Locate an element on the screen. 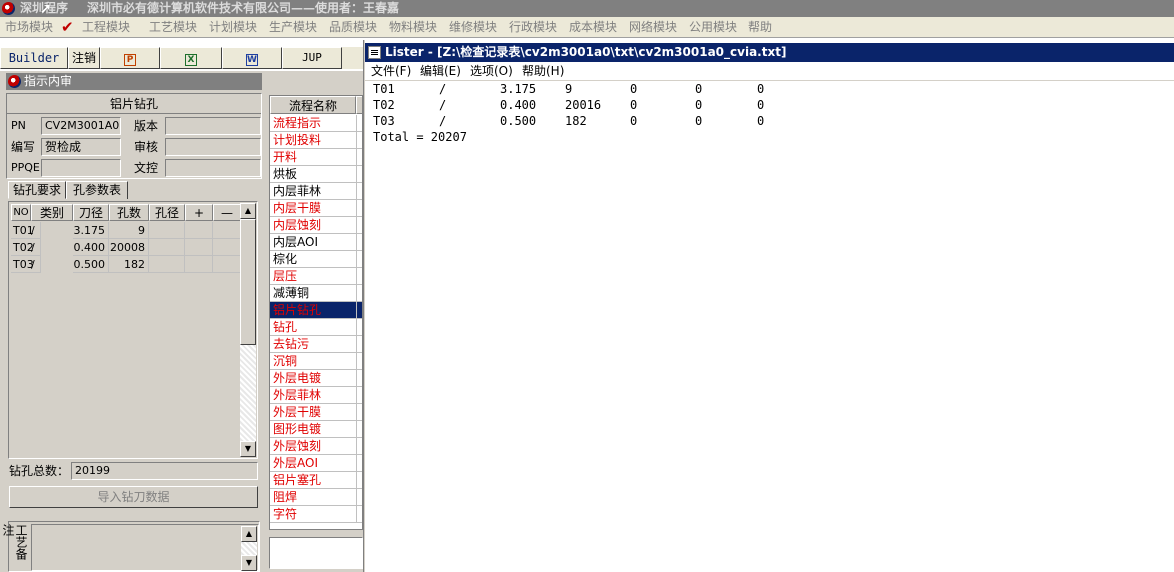  author-field: 贺检成 is located at coordinates (81, 147).